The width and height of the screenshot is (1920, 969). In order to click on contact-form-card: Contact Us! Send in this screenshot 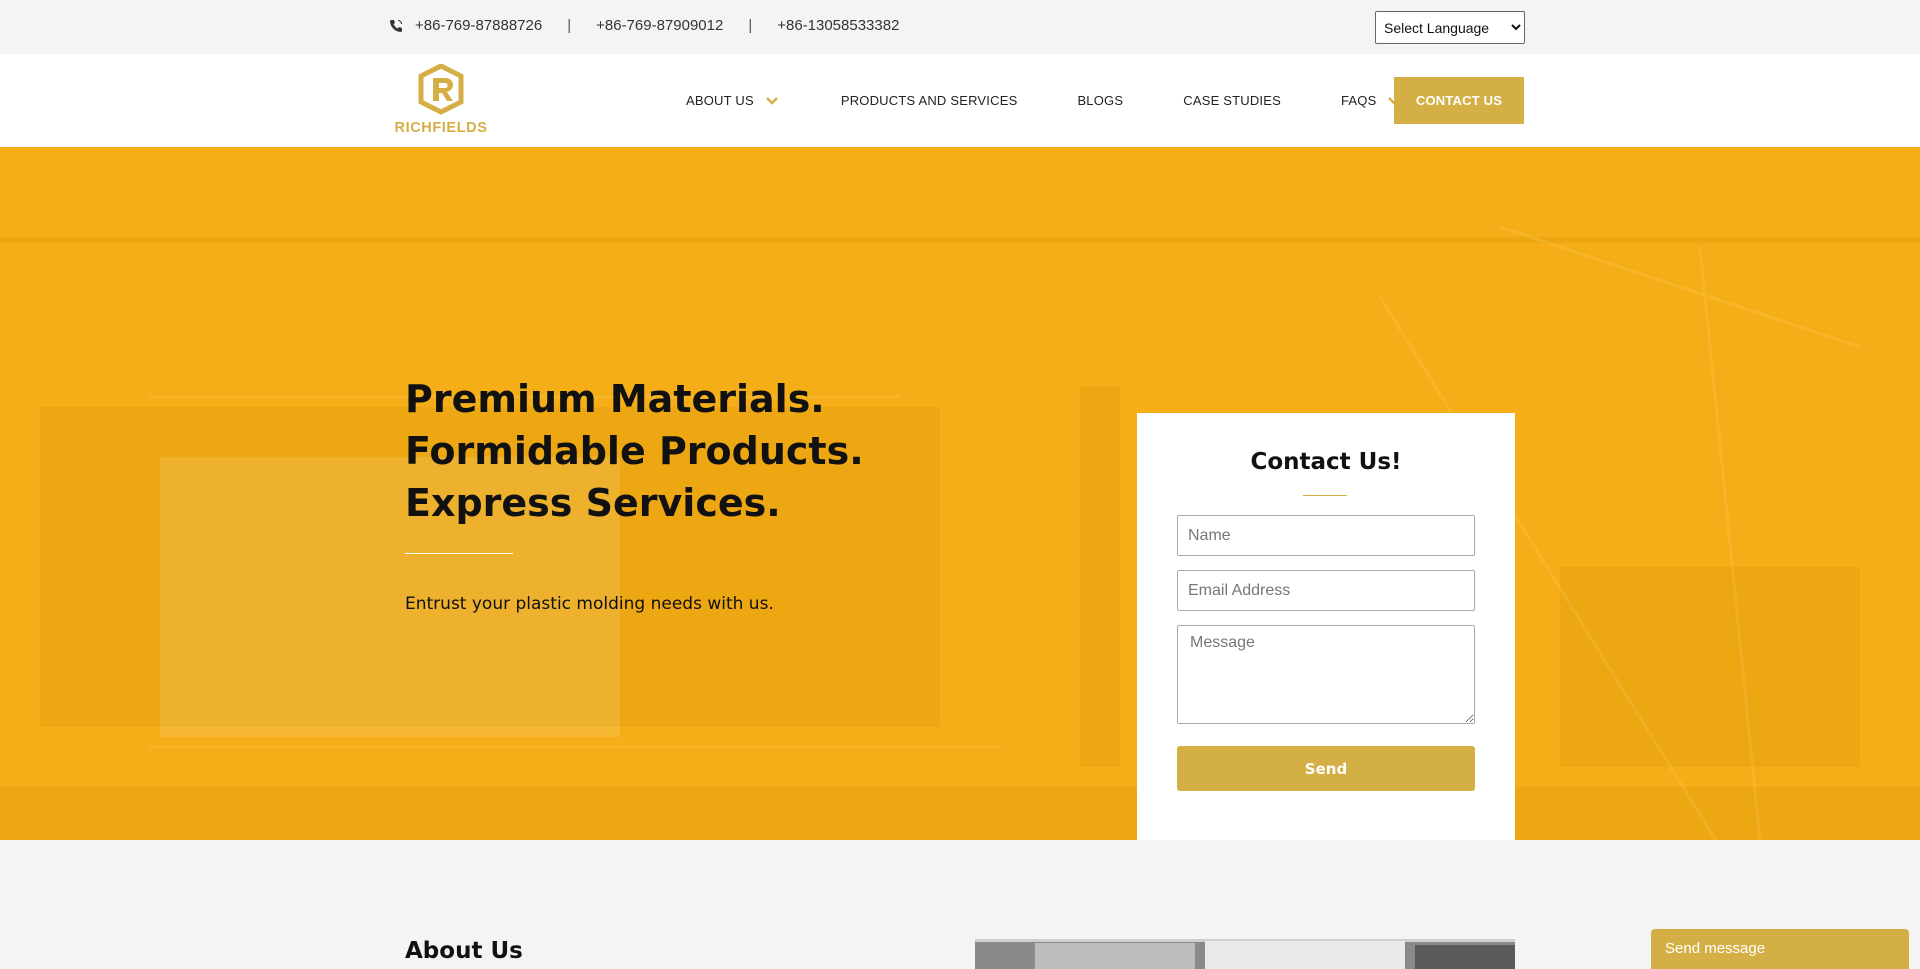, I will do `click(1326, 626)`.